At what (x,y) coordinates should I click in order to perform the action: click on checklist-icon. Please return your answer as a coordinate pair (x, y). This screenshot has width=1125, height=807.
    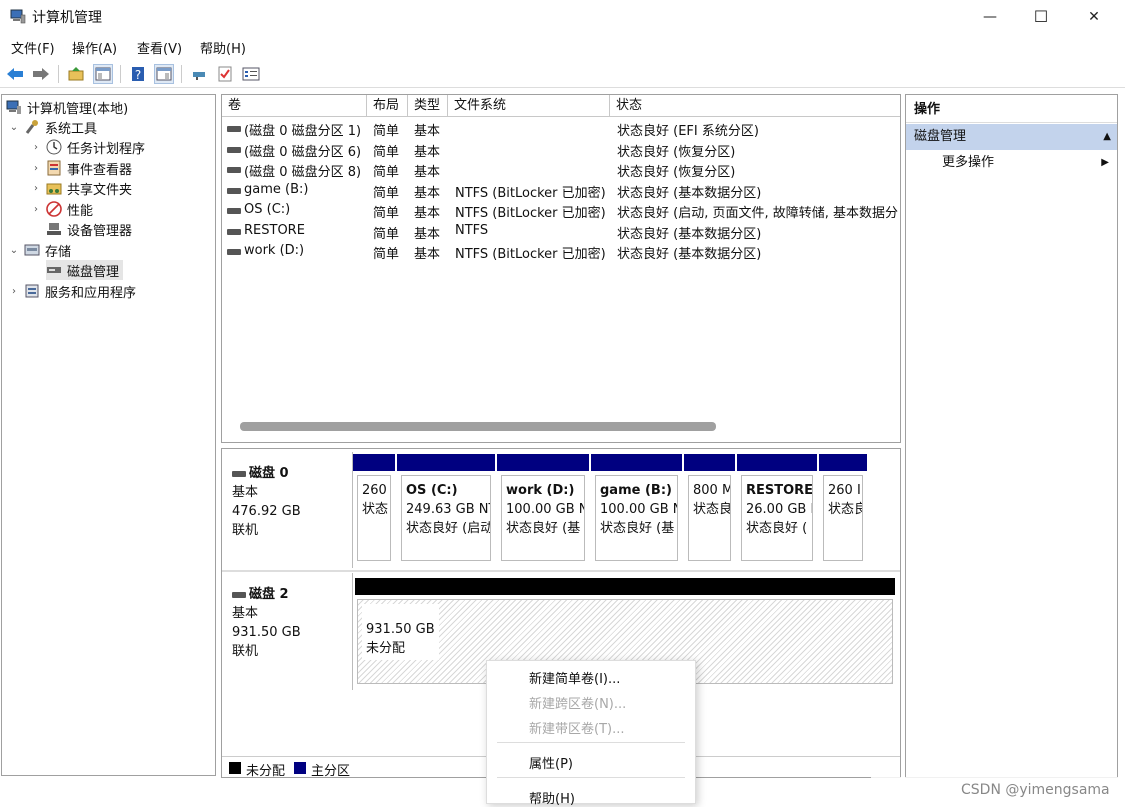
    Looking at the image, I should click on (225, 74).